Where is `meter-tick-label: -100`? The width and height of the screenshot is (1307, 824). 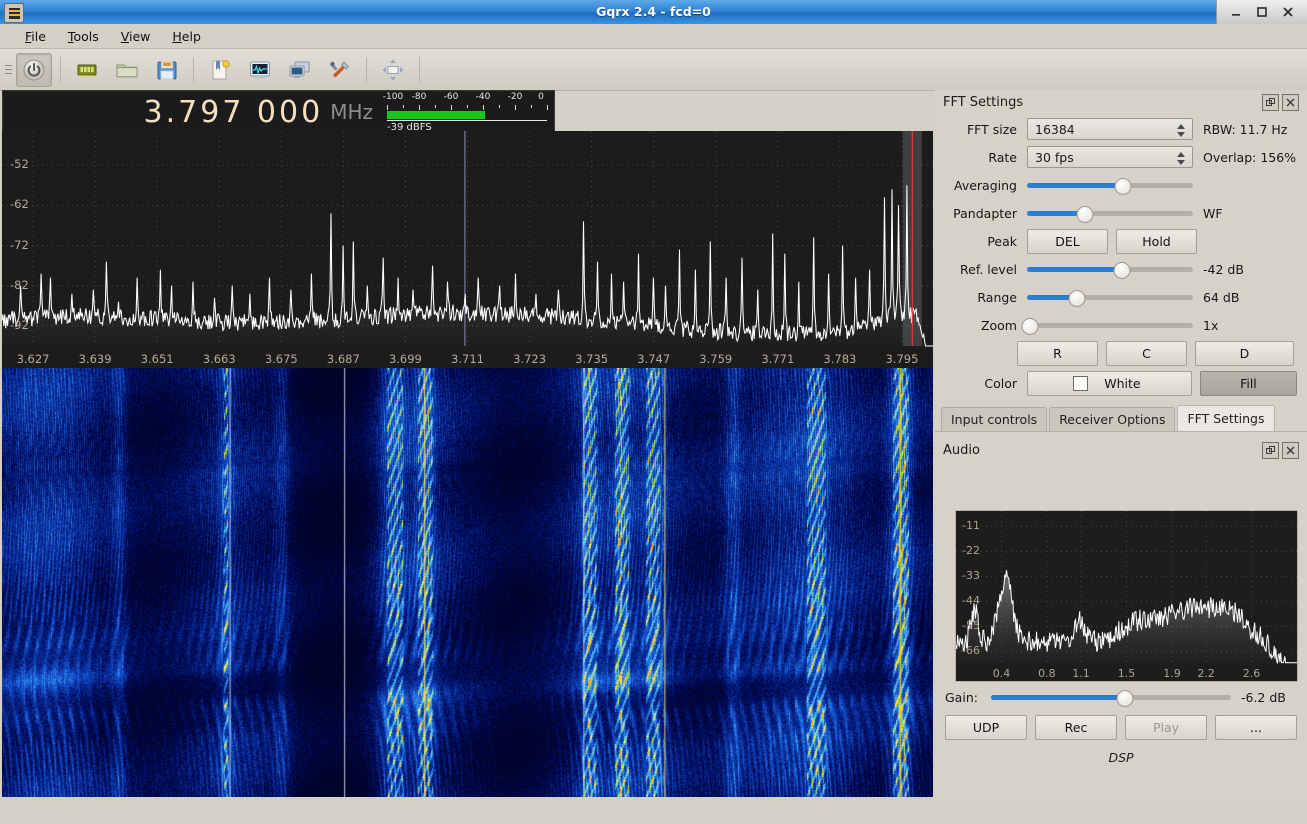 meter-tick-label: -100 is located at coordinates (393, 97).